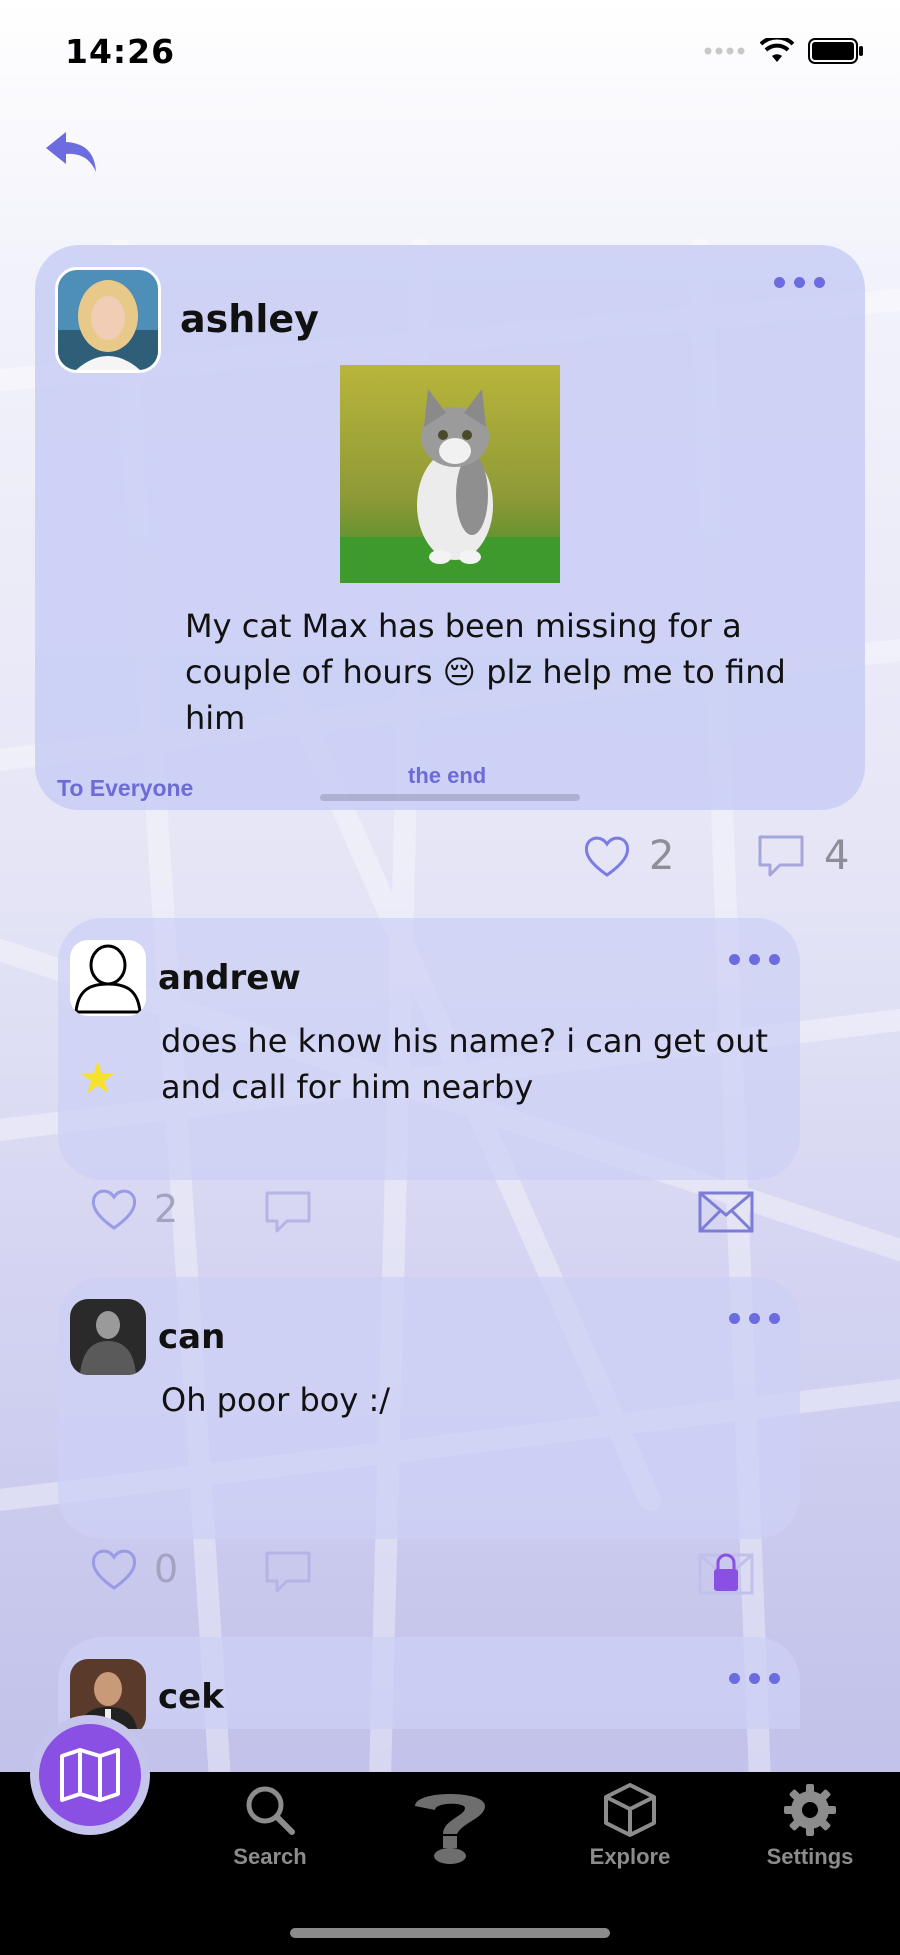 The width and height of the screenshot is (900, 1955). I want to click on status-icons, so click(784, 51).